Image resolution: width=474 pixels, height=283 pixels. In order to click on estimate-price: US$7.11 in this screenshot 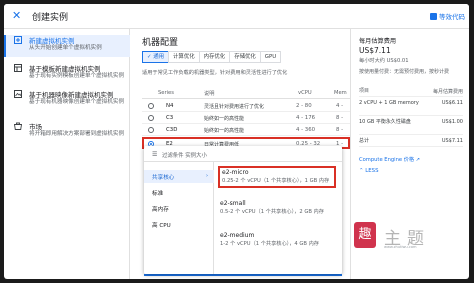, I will do `click(375, 50)`.